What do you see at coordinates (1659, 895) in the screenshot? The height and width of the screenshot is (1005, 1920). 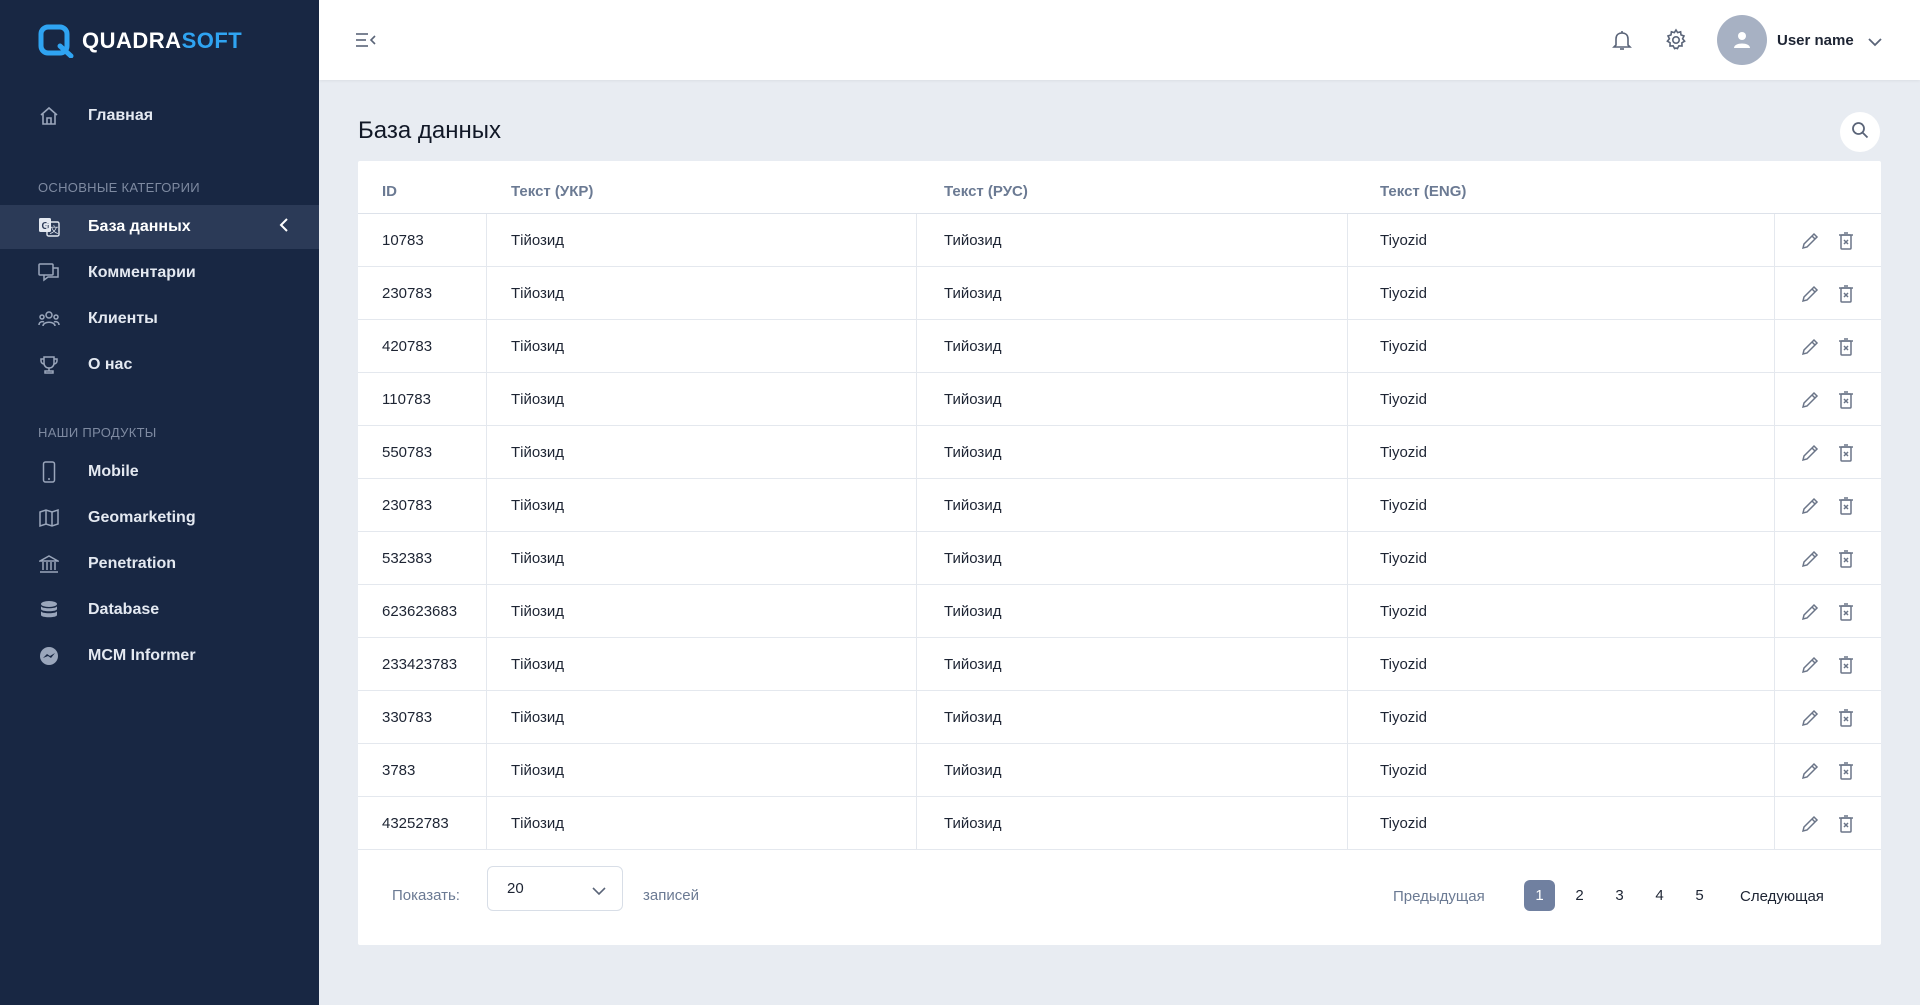 I see `pagination-page: 4` at bounding box center [1659, 895].